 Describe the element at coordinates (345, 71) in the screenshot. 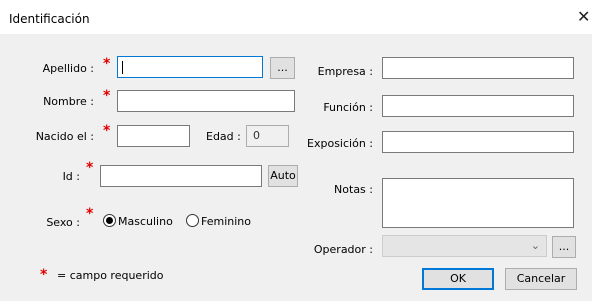

I see `empresa-label: Empresa :` at that location.